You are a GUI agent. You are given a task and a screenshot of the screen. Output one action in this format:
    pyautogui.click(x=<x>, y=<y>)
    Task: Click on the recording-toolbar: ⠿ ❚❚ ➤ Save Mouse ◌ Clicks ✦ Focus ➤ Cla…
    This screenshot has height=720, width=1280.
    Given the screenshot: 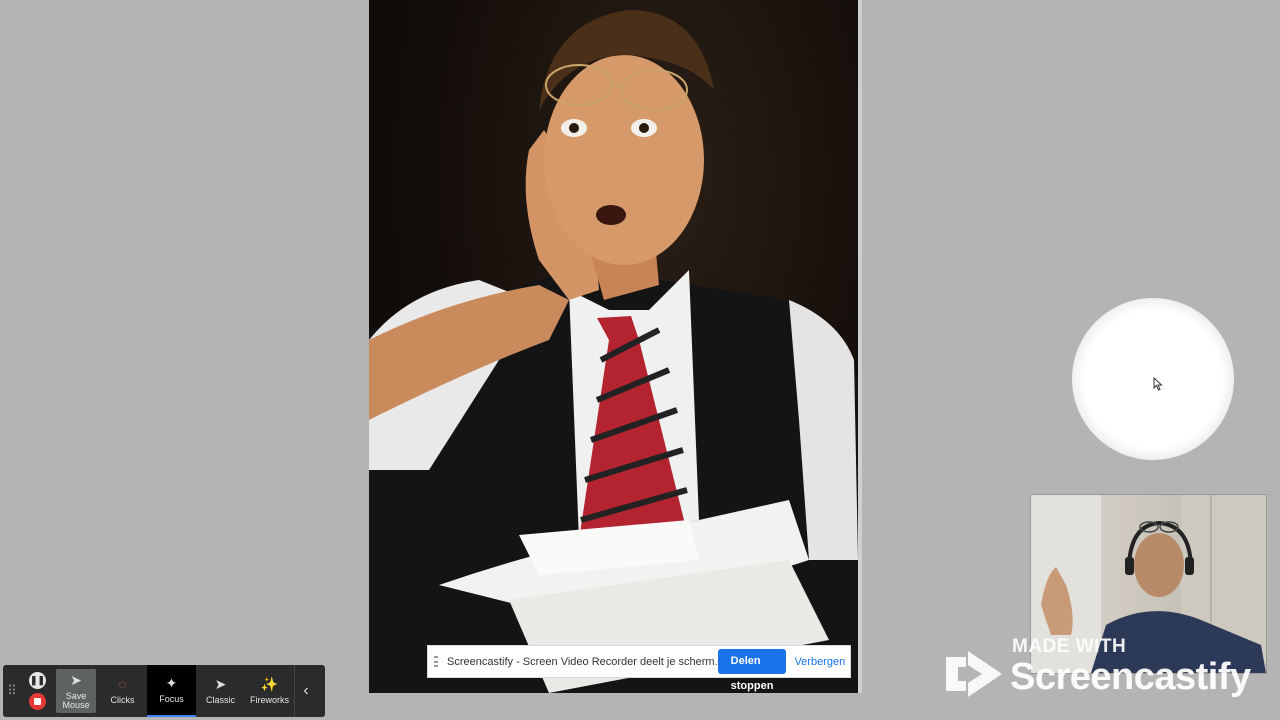 What is the action you would take?
    pyautogui.click(x=164, y=691)
    